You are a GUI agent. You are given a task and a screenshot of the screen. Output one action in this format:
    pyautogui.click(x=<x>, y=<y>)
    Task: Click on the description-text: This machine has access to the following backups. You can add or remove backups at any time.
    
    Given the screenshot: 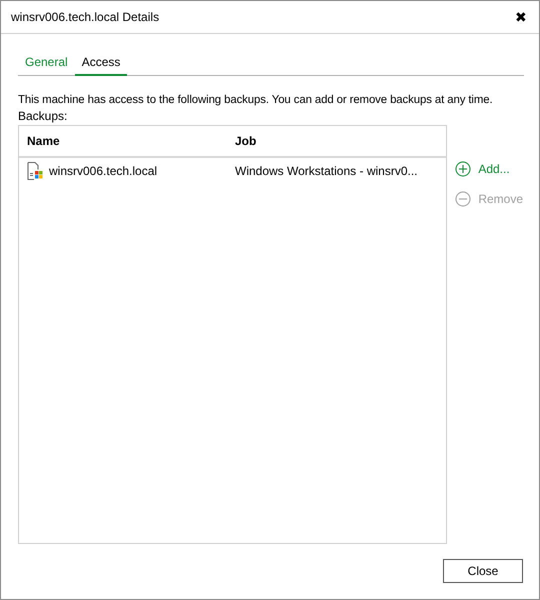 What is the action you would take?
    pyautogui.click(x=256, y=100)
    